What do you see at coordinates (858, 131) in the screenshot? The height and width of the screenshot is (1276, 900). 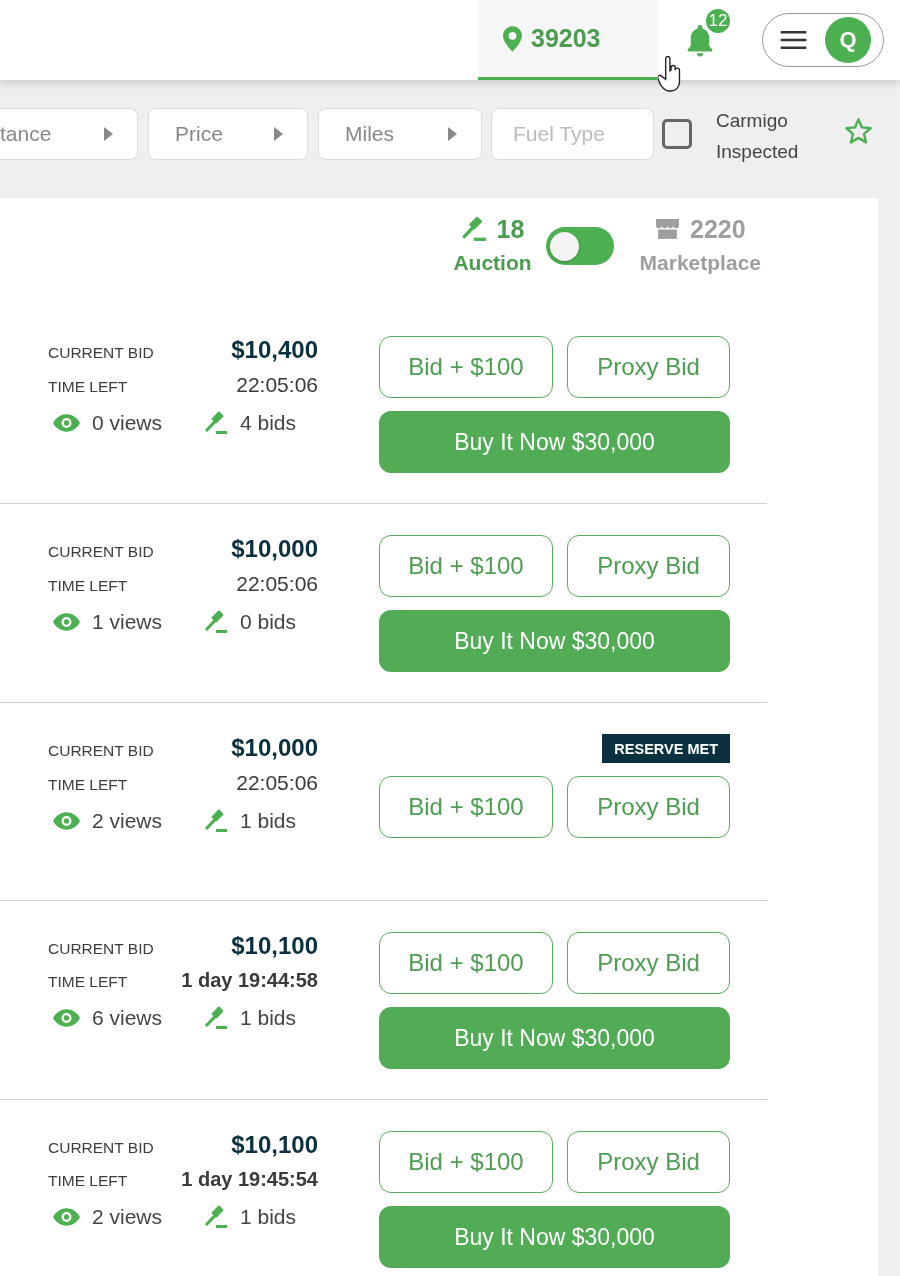 I see `star-icon` at bounding box center [858, 131].